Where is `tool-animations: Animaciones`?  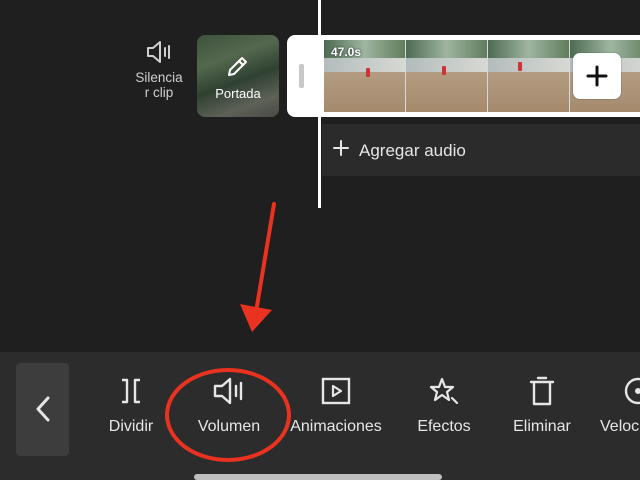 tool-animations: Animaciones is located at coordinates (336, 406).